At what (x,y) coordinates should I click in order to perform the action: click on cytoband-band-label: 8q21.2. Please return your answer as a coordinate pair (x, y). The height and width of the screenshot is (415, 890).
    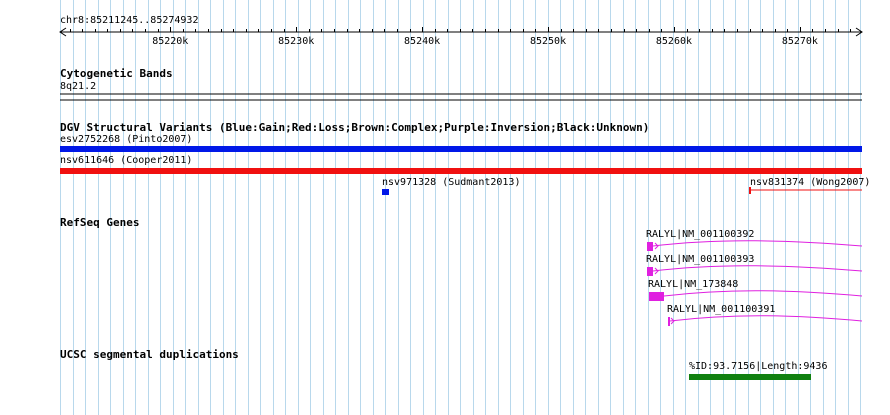
    Looking at the image, I should click on (78, 87).